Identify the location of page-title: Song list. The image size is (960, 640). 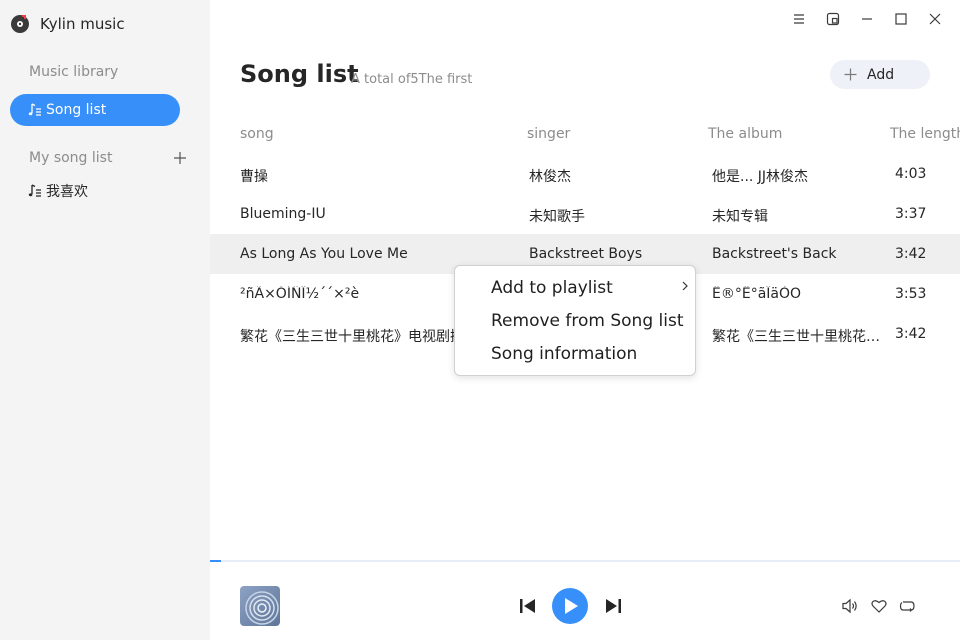
(299, 74).